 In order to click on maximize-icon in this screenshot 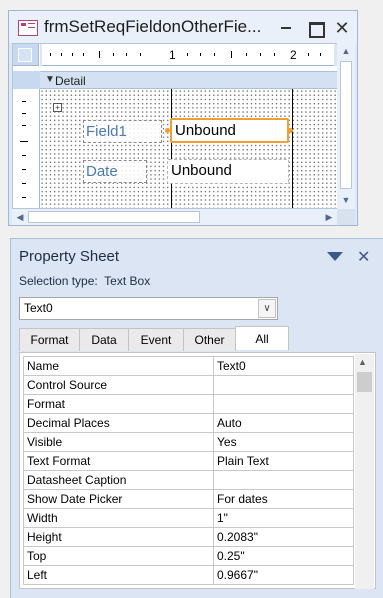, I will do `click(315, 28)`.